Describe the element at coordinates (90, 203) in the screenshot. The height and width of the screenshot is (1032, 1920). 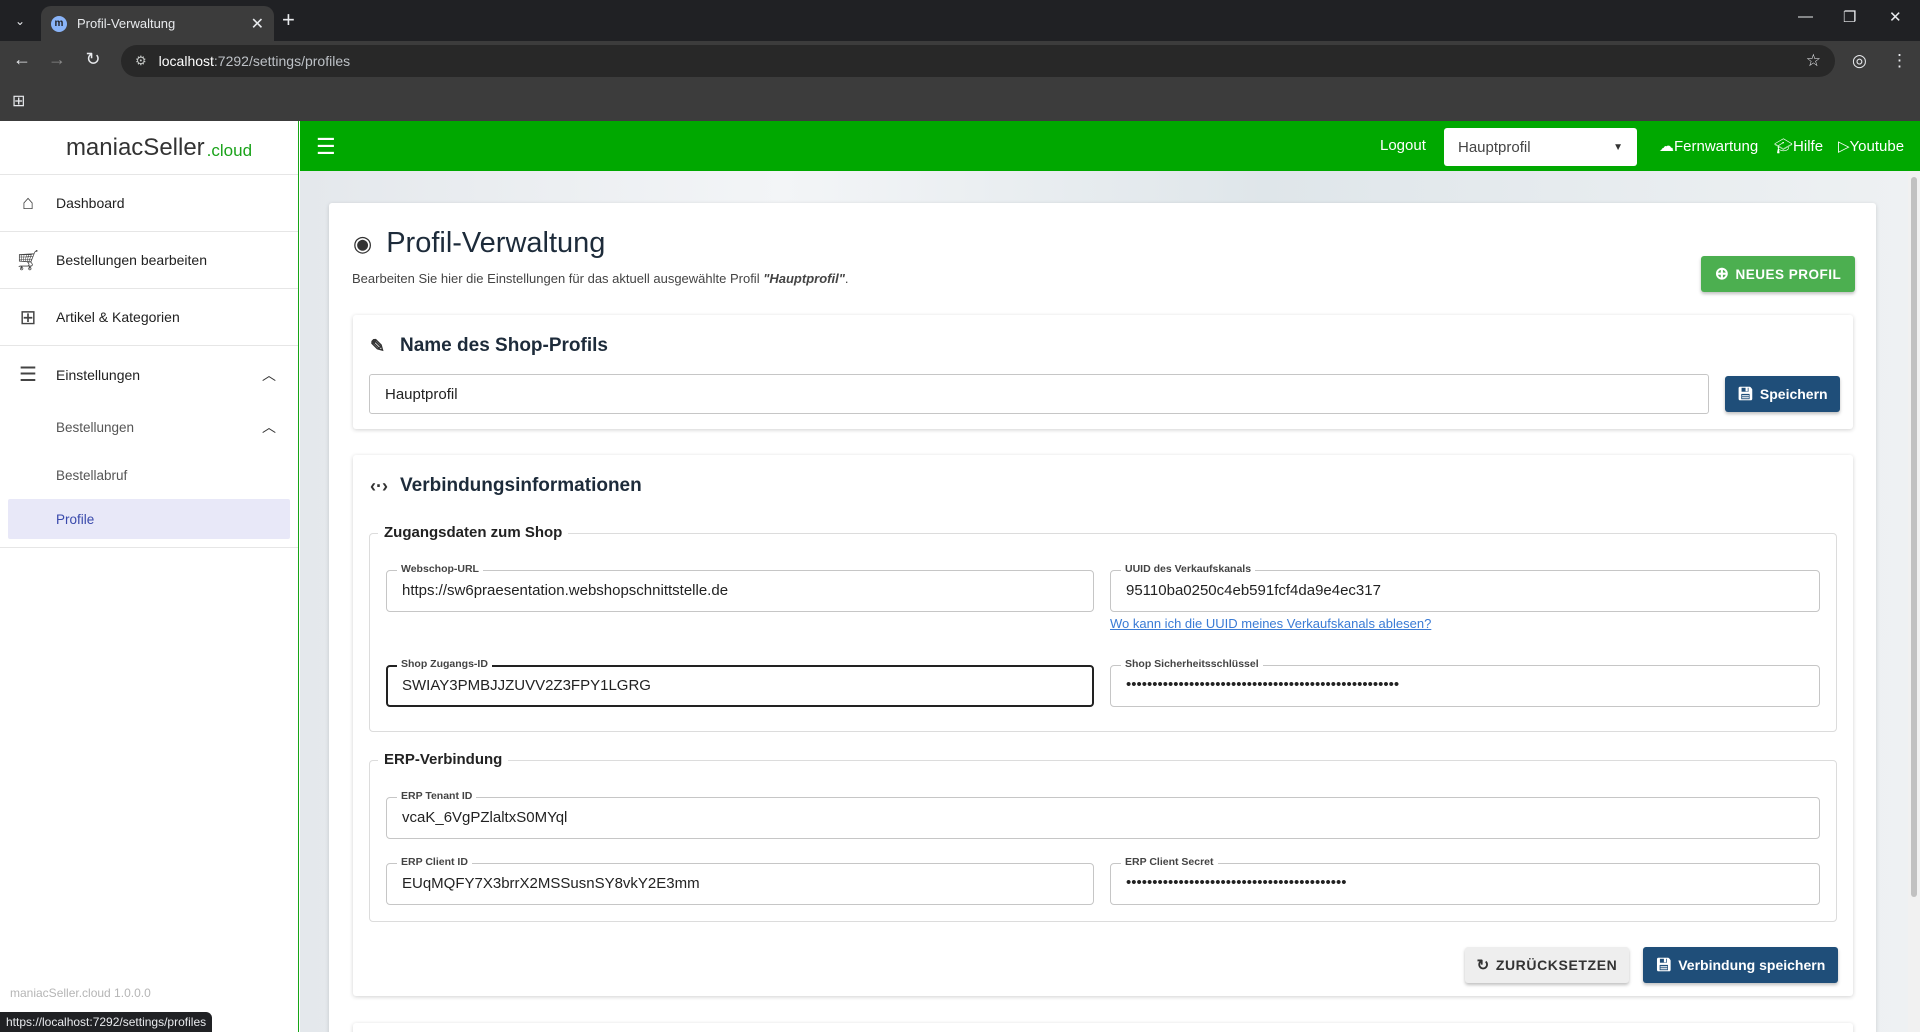
I see `sidebar-item-label: Dashboard` at that location.